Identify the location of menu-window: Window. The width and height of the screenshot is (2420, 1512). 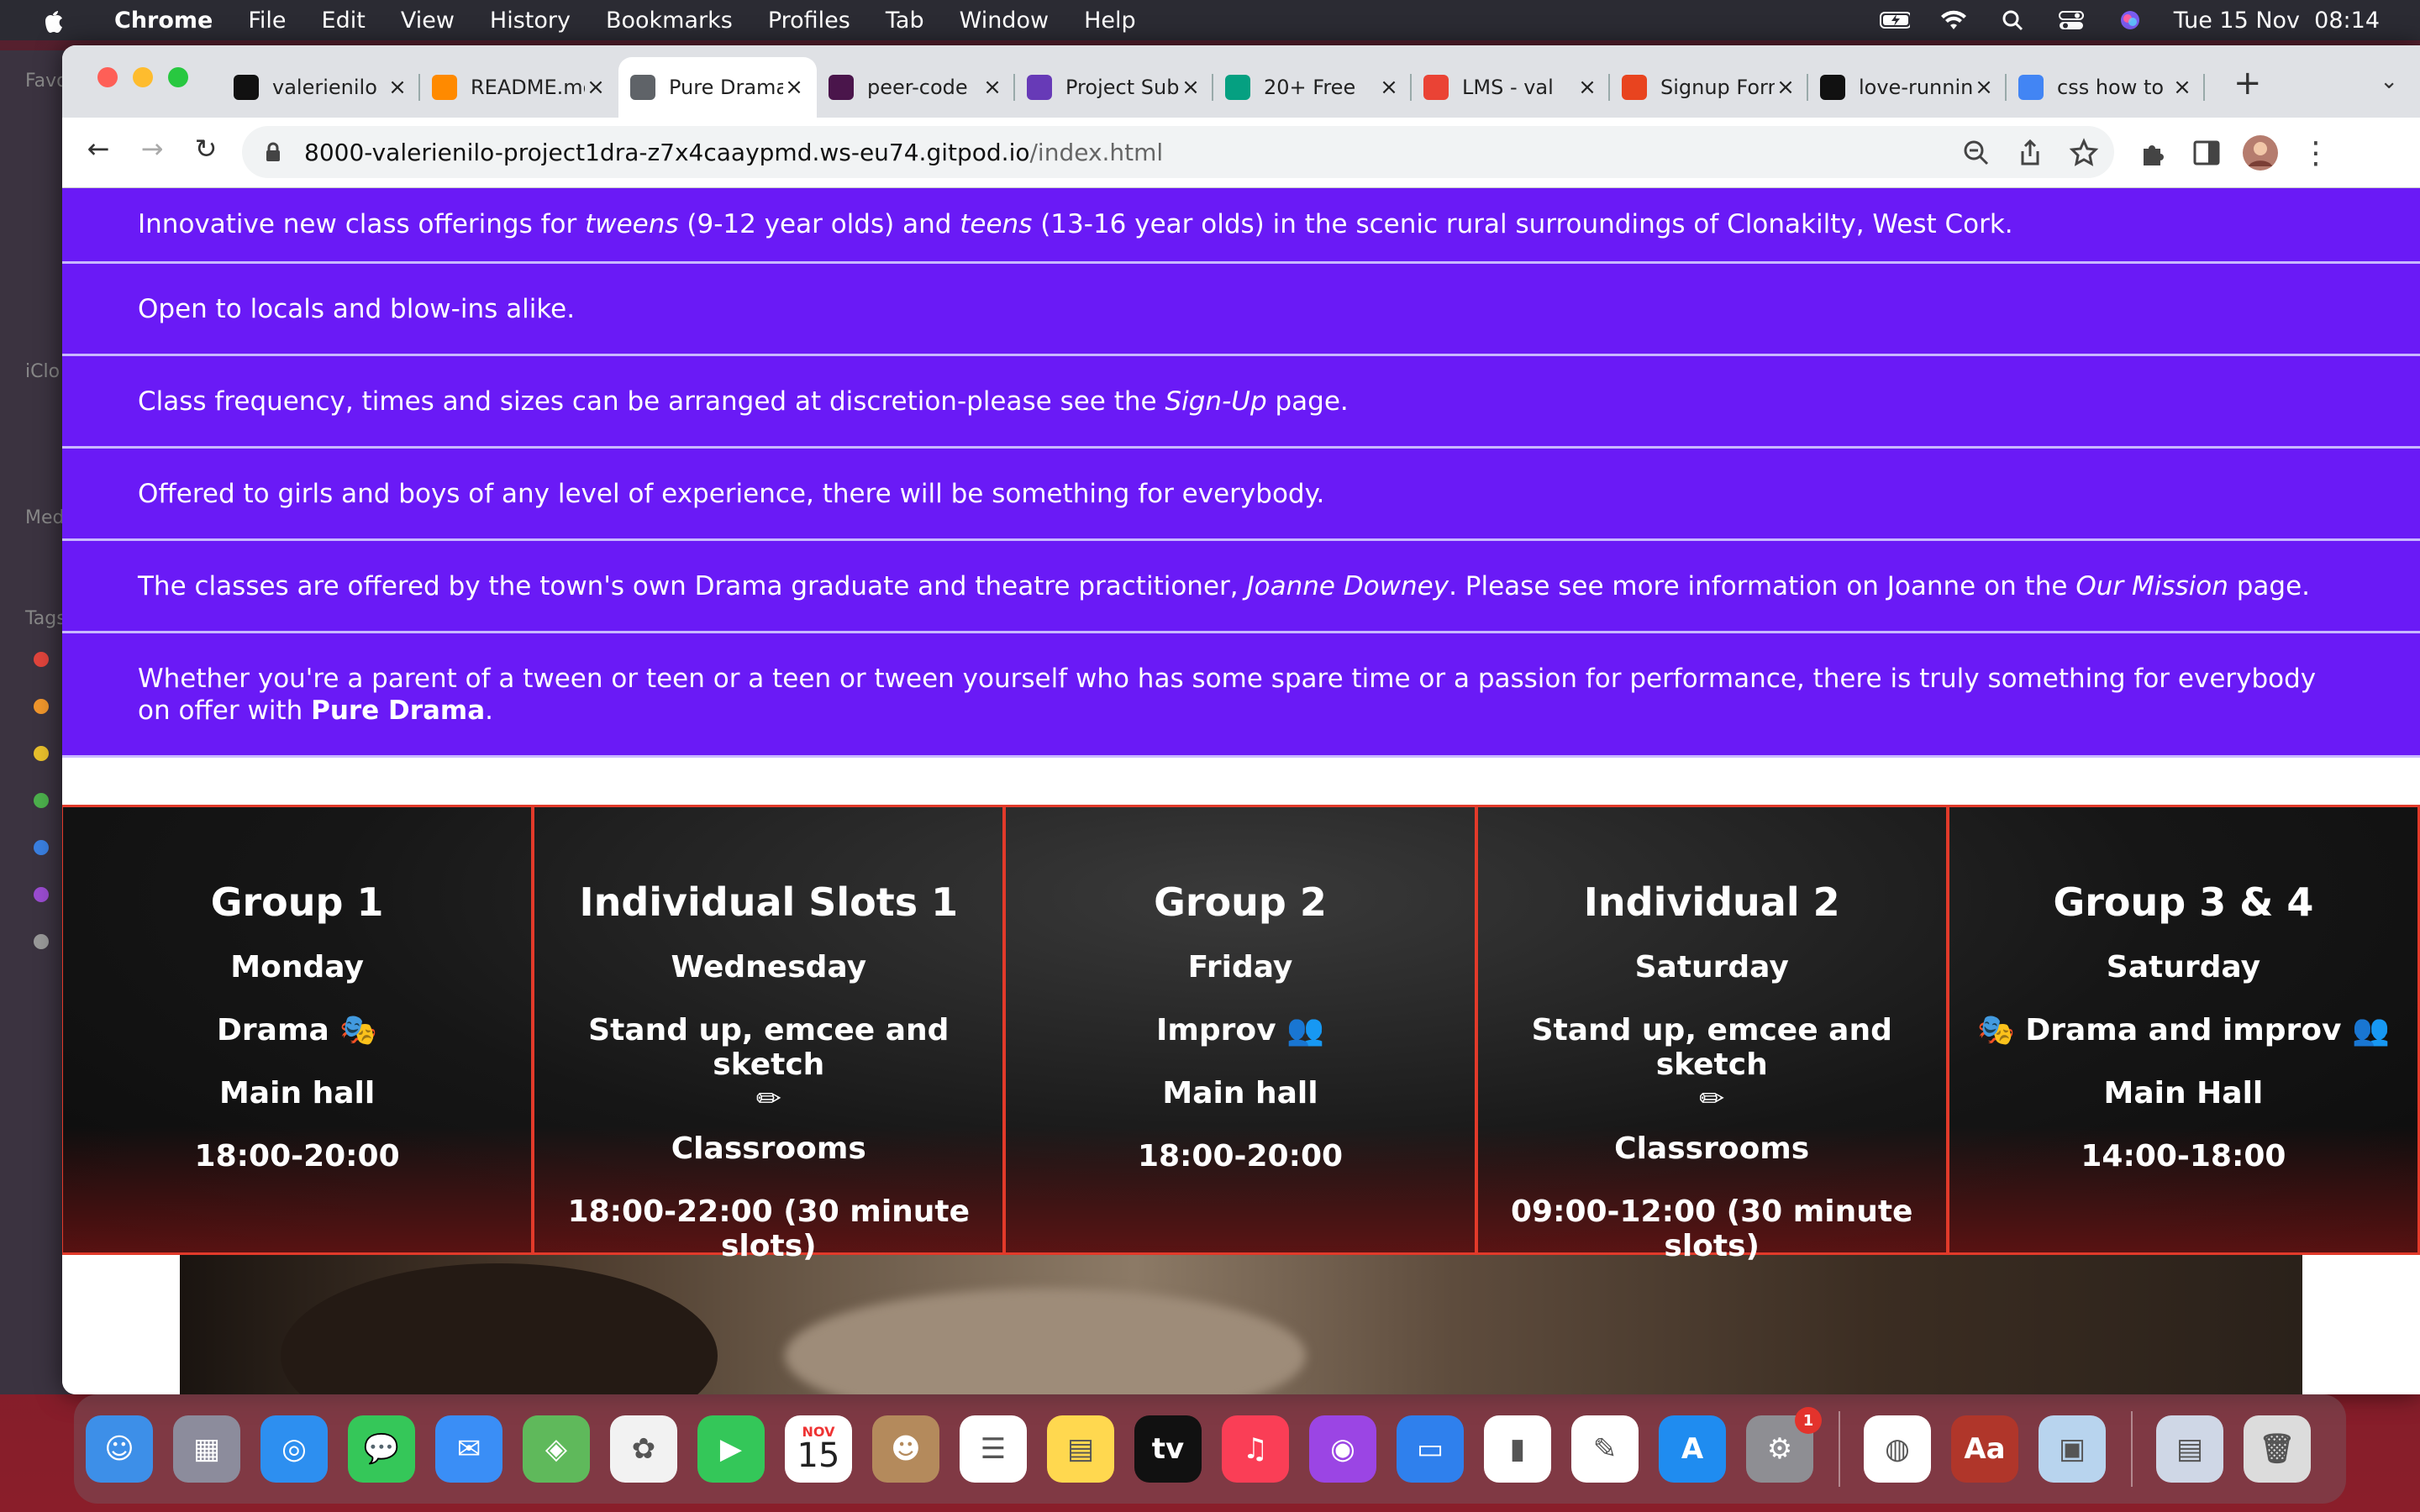
(1004, 21).